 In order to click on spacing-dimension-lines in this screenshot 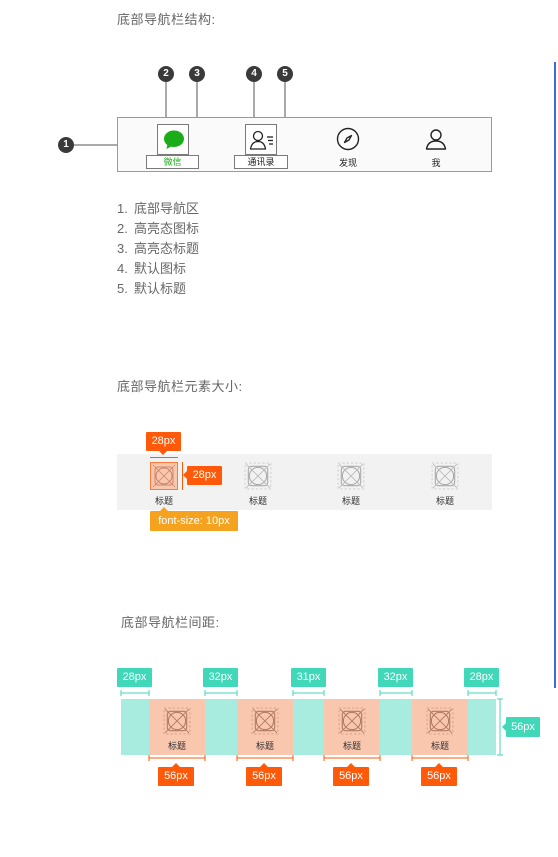, I will do `click(311, 725)`.